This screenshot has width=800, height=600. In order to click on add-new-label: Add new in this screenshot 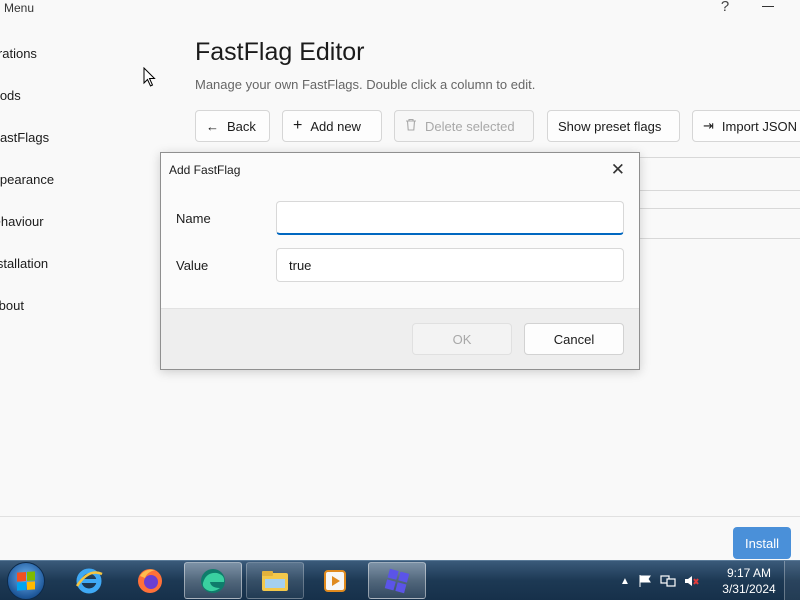, I will do `click(335, 126)`.